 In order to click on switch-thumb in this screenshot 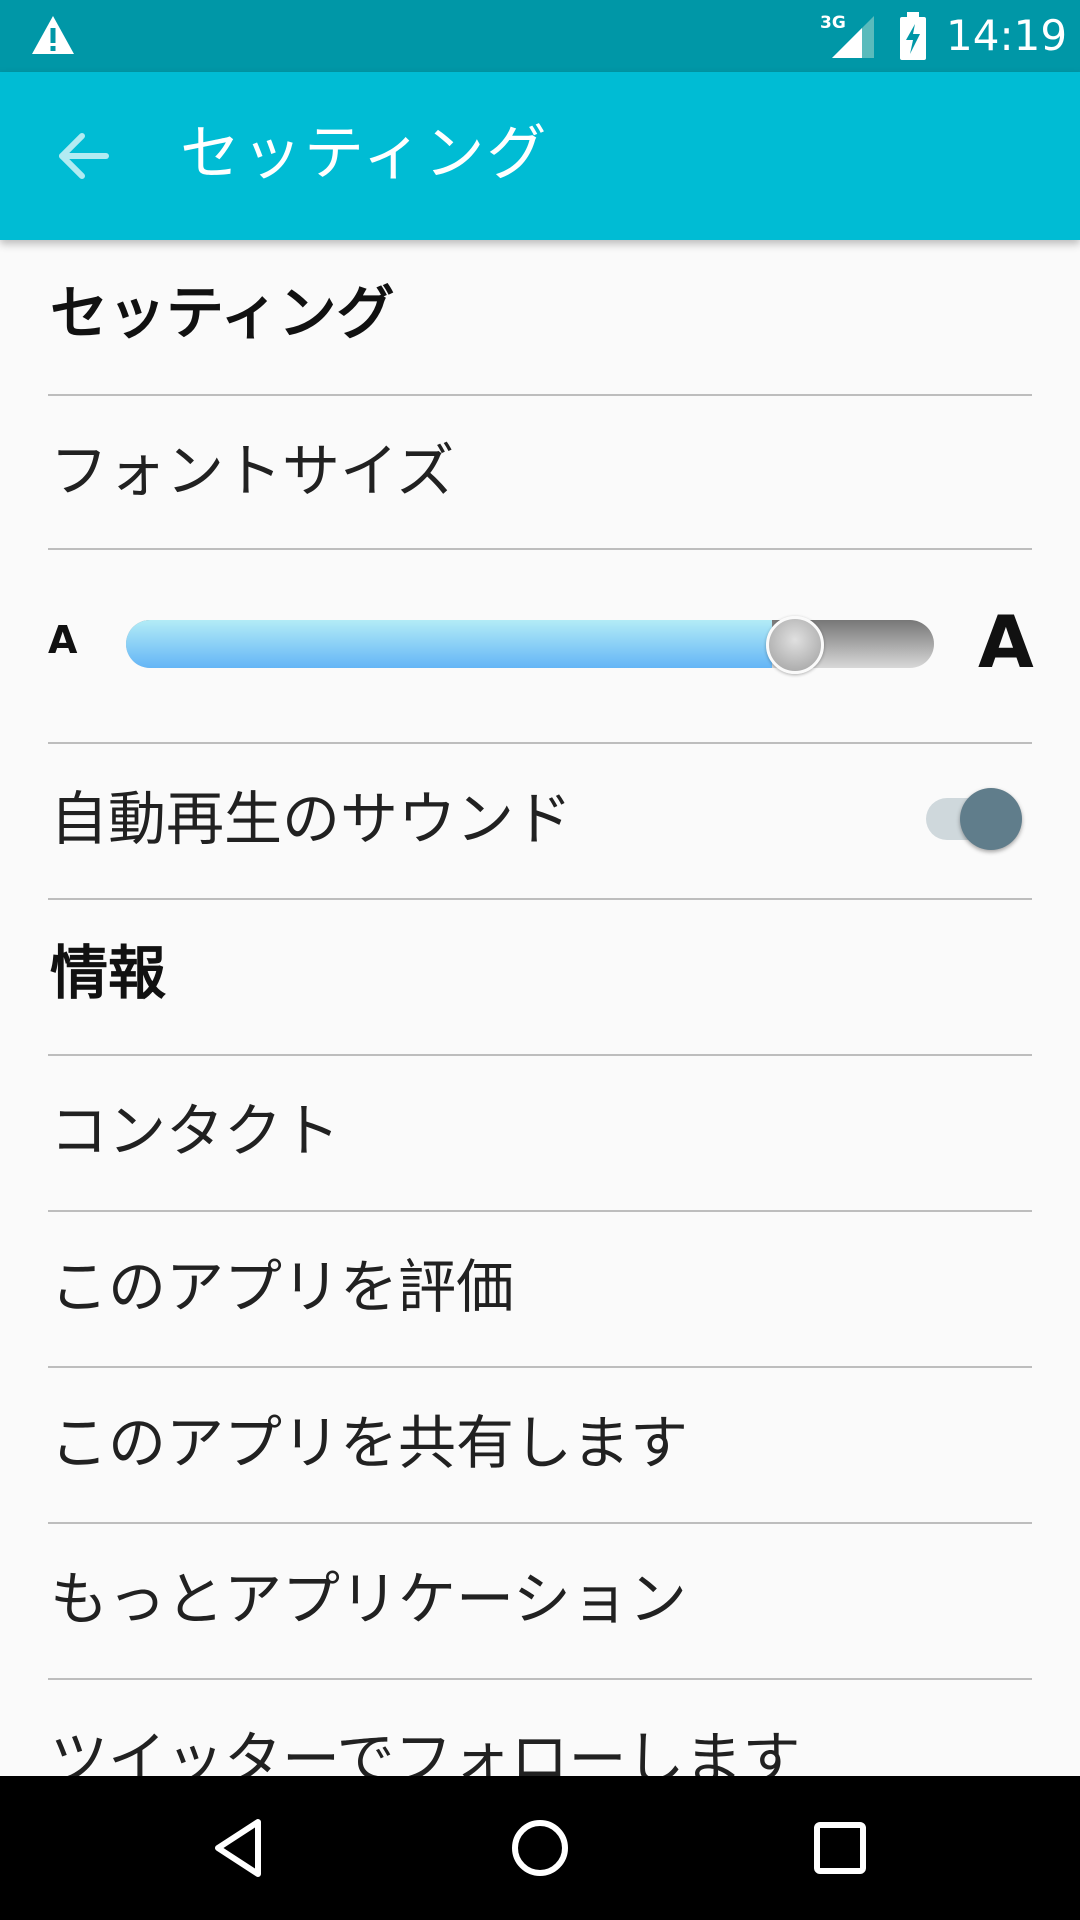, I will do `click(991, 819)`.